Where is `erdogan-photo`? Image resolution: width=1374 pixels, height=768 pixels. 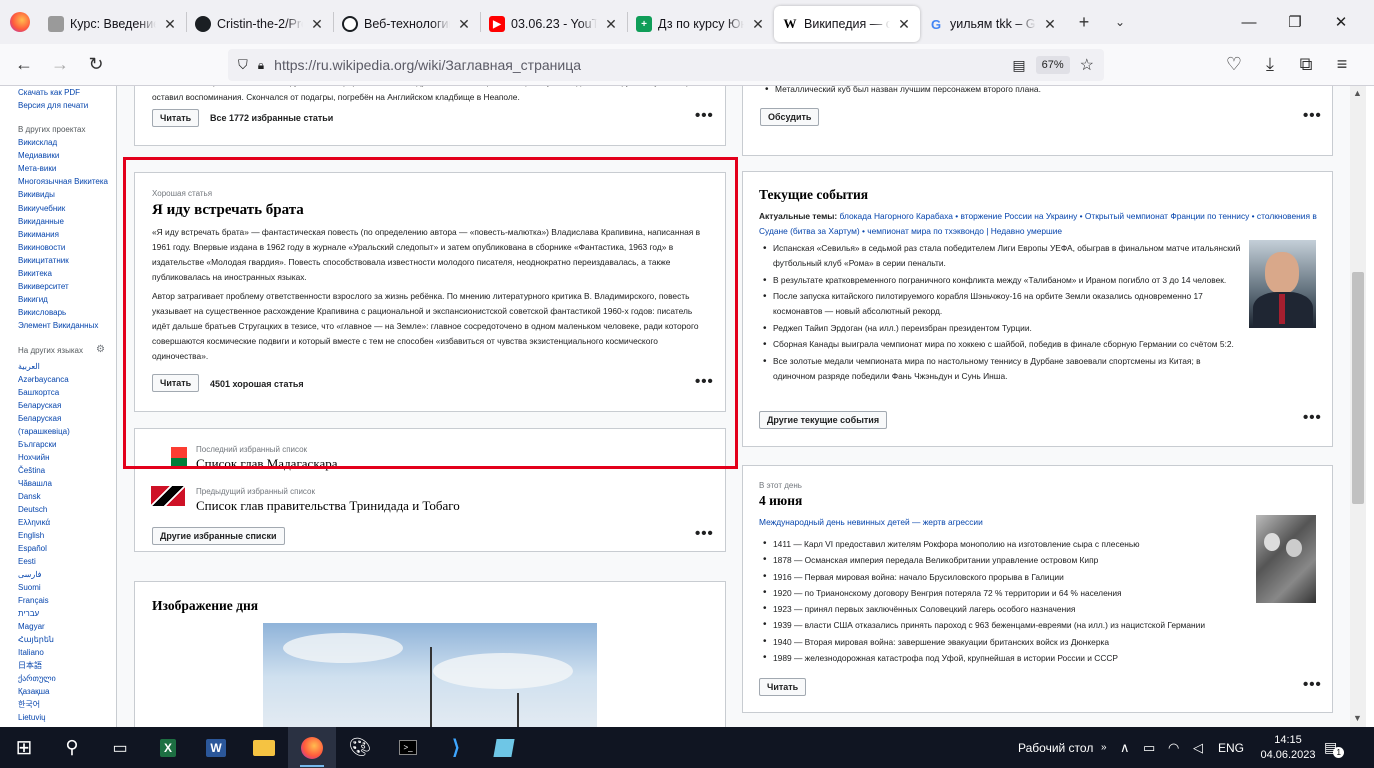
erdogan-photo is located at coordinates (1282, 284).